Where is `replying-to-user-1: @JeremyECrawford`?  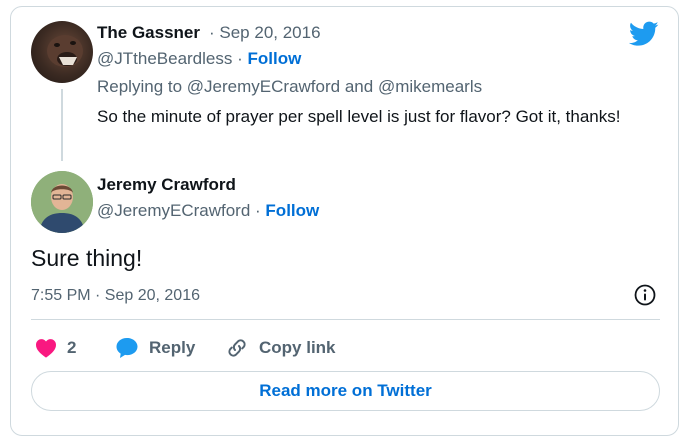
replying-to-user-1: @JeremyECrawford is located at coordinates (263, 86).